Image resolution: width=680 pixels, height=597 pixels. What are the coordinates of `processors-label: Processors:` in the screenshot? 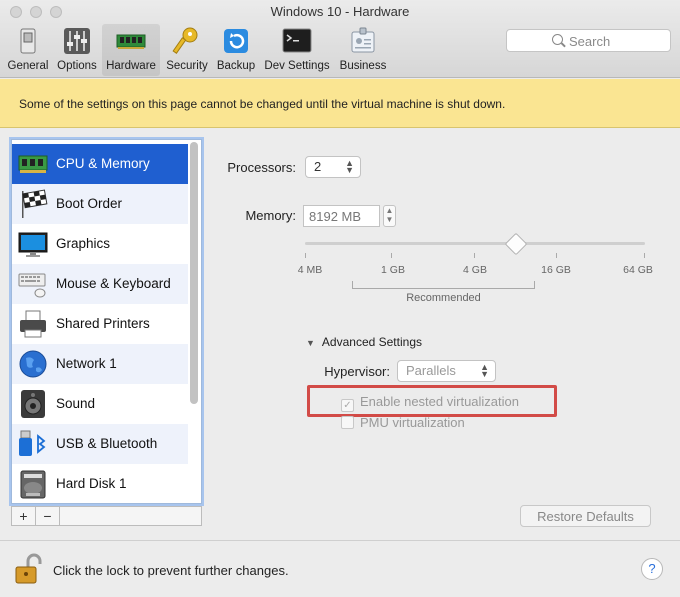 It's located at (261, 167).